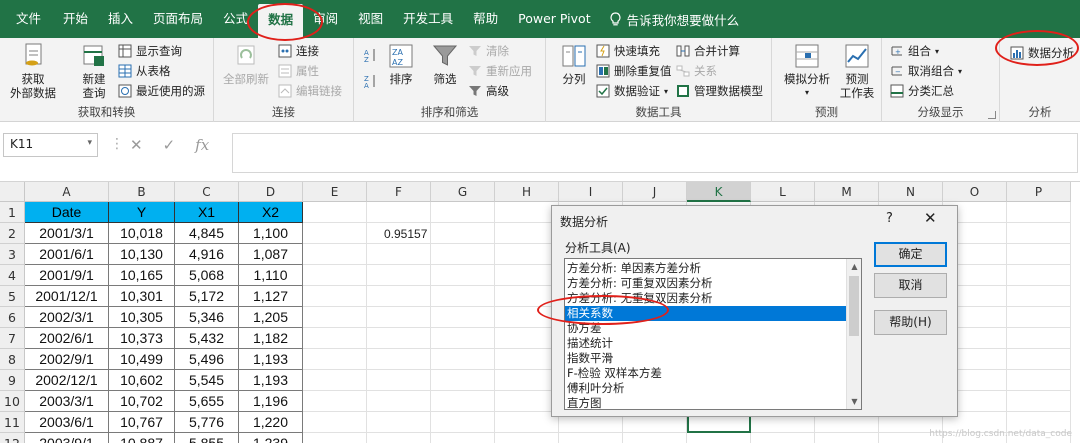 Image resolution: width=1080 pixels, height=443 pixels. Describe the element at coordinates (889, 218) in the screenshot. I see `help-icon: ?` at that location.